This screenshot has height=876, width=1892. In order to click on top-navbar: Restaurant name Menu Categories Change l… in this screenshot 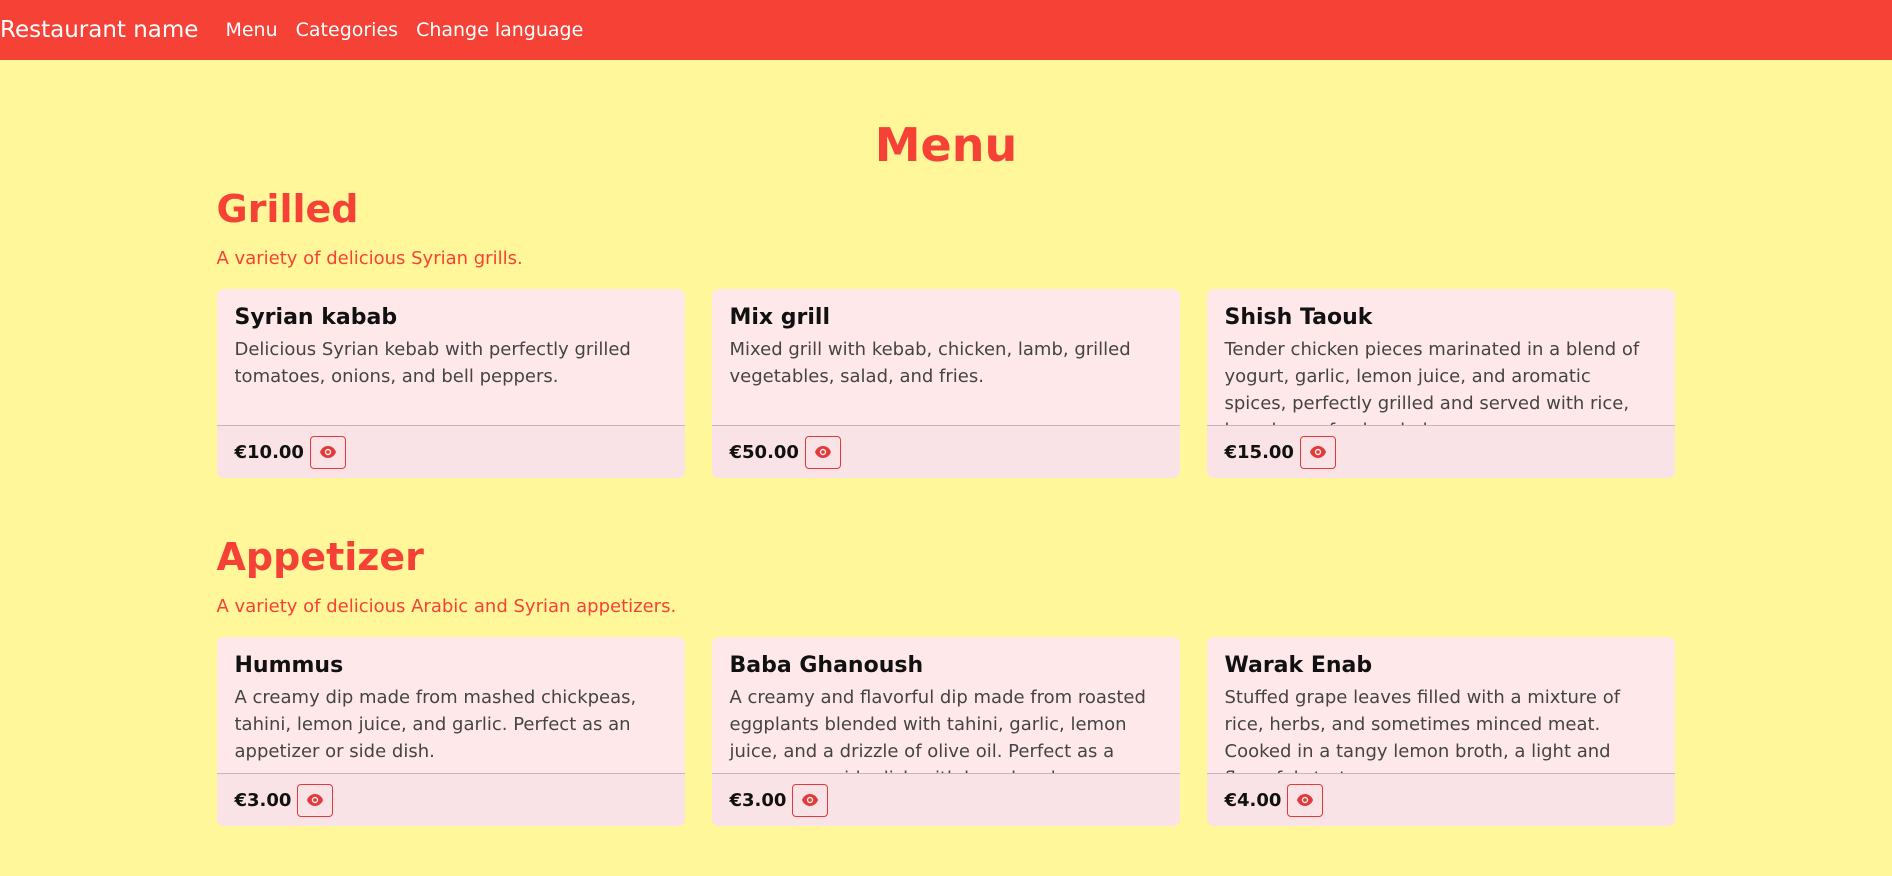, I will do `click(946, 30)`.